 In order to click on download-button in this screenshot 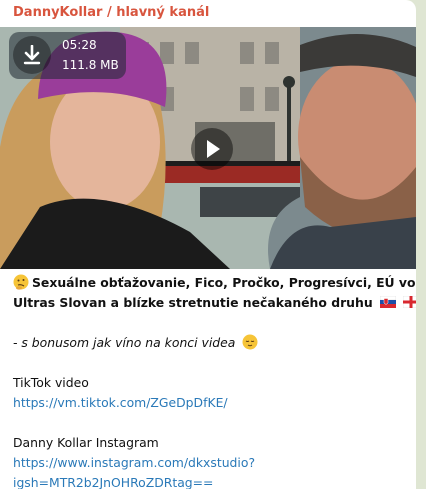, I will do `click(32, 55)`.